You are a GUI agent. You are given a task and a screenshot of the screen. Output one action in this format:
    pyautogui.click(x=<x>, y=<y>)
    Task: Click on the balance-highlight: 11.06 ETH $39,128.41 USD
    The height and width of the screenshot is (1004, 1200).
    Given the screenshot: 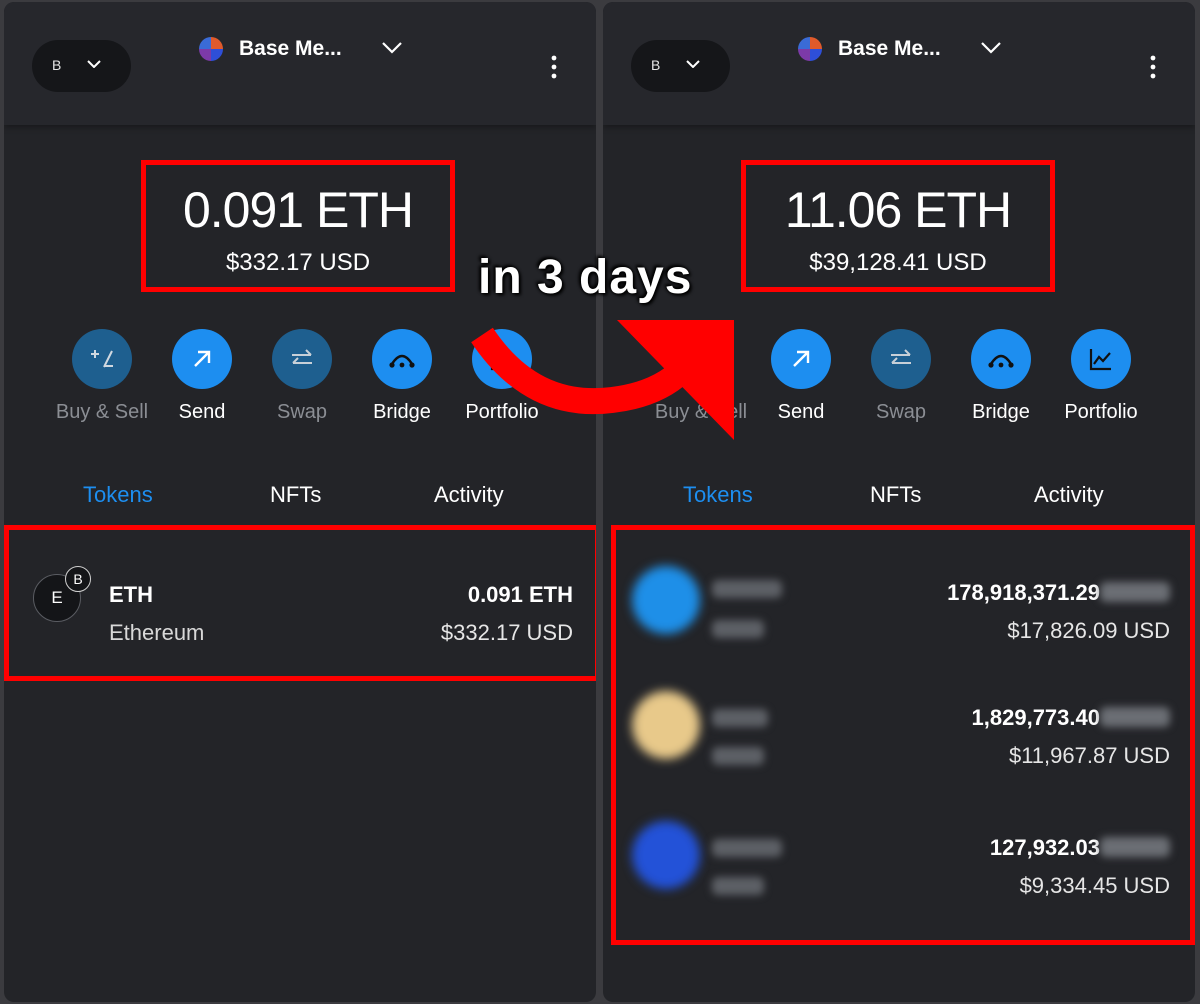 What is the action you would take?
    pyautogui.click(x=898, y=226)
    